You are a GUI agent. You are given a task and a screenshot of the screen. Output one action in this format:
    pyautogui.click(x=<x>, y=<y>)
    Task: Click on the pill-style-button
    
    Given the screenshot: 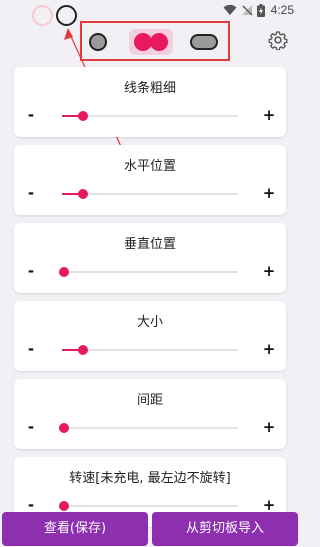 What is the action you would take?
    pyautogui.click(x=204, y=42)
    